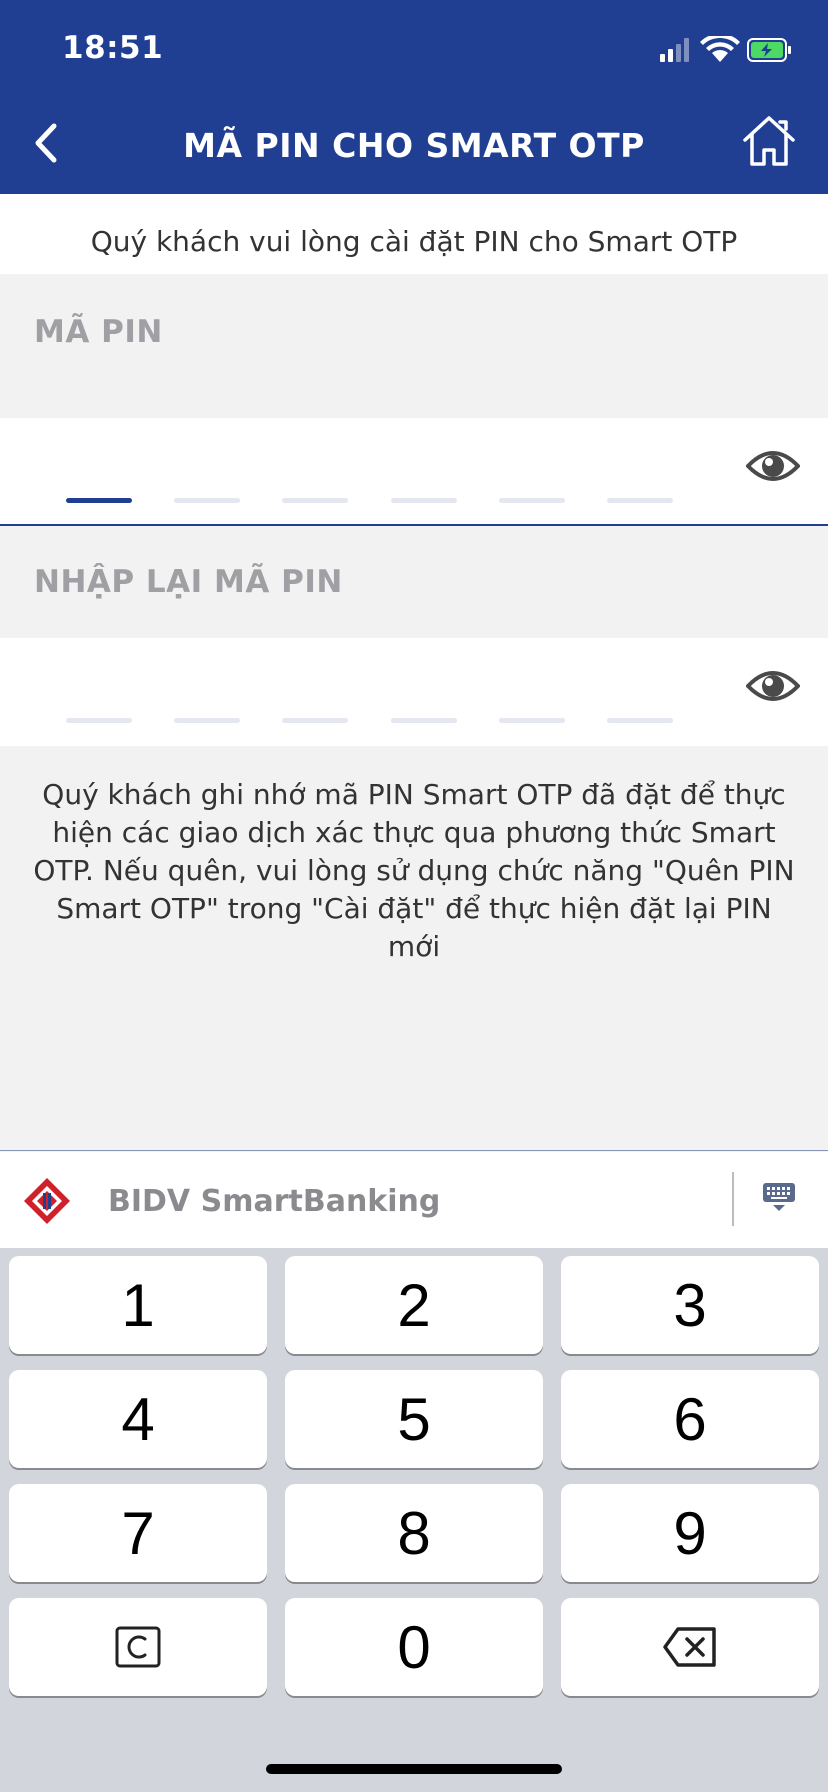 The width and height of the screenshot is (828, 1792). I want to click on keyboard-title: BIDV SmartBanking, so click(274, 1201).